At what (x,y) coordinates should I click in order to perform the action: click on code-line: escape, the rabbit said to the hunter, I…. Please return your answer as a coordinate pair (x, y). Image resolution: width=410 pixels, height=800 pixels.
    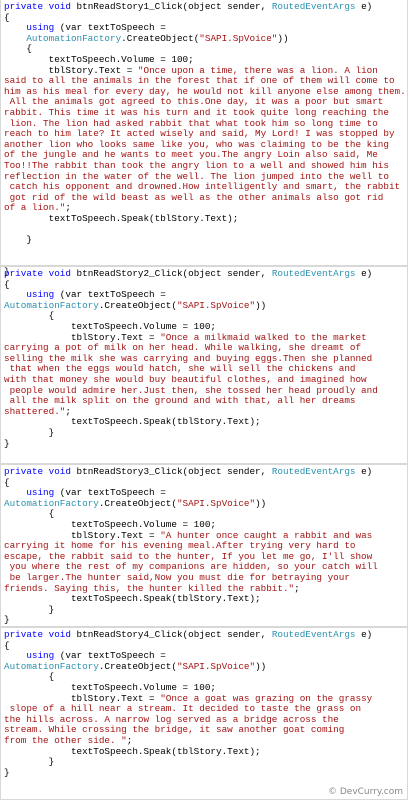
    Looking at the image, I should click on (188, 556).